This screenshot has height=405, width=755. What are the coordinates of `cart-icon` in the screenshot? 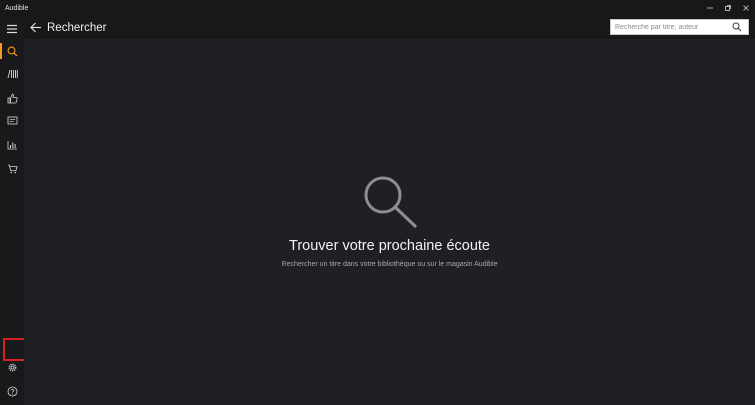 It's located at (12, 169).